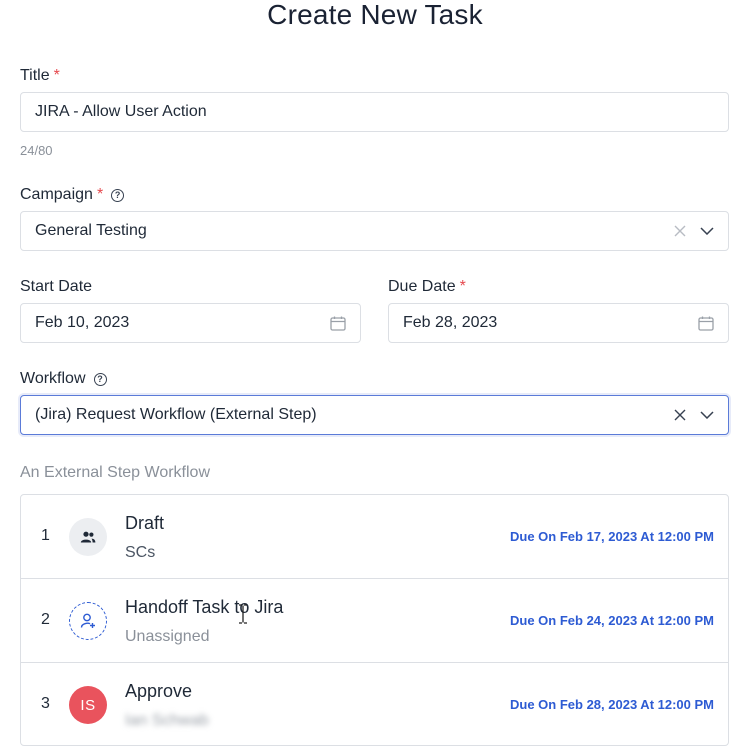  What do you see at coordinates (82, 322) in the screenshot?
I see `start-date-value: Feb 10, 2023` at bounding box center [82, 322].